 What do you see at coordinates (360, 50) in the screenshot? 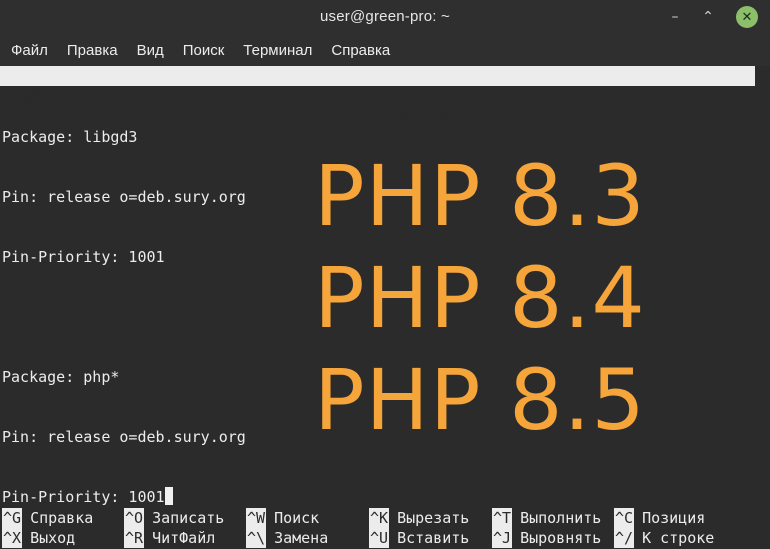
I see `menu-help: Справка` at bounding box center [360, 50].